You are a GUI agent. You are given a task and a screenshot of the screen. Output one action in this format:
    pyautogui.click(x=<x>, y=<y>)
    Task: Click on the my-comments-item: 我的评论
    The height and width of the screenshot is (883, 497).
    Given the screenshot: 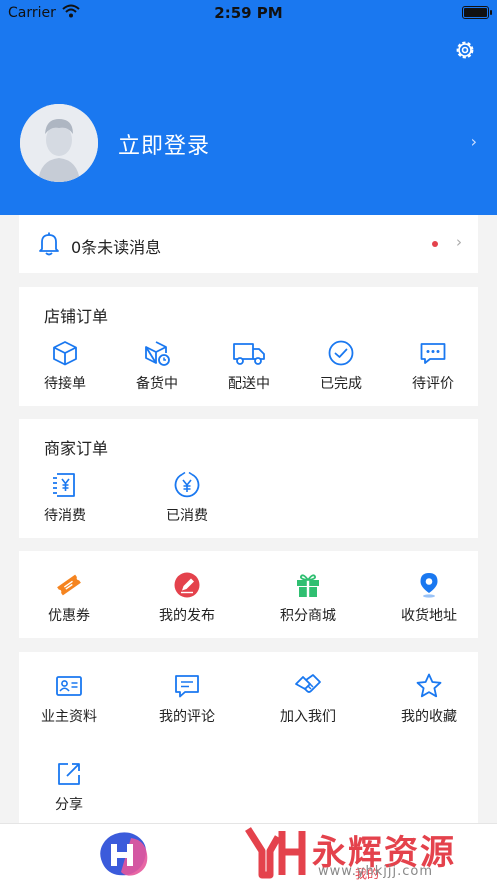 What is the action you would take?
    pyautogui.click(x=187, y=699)
    